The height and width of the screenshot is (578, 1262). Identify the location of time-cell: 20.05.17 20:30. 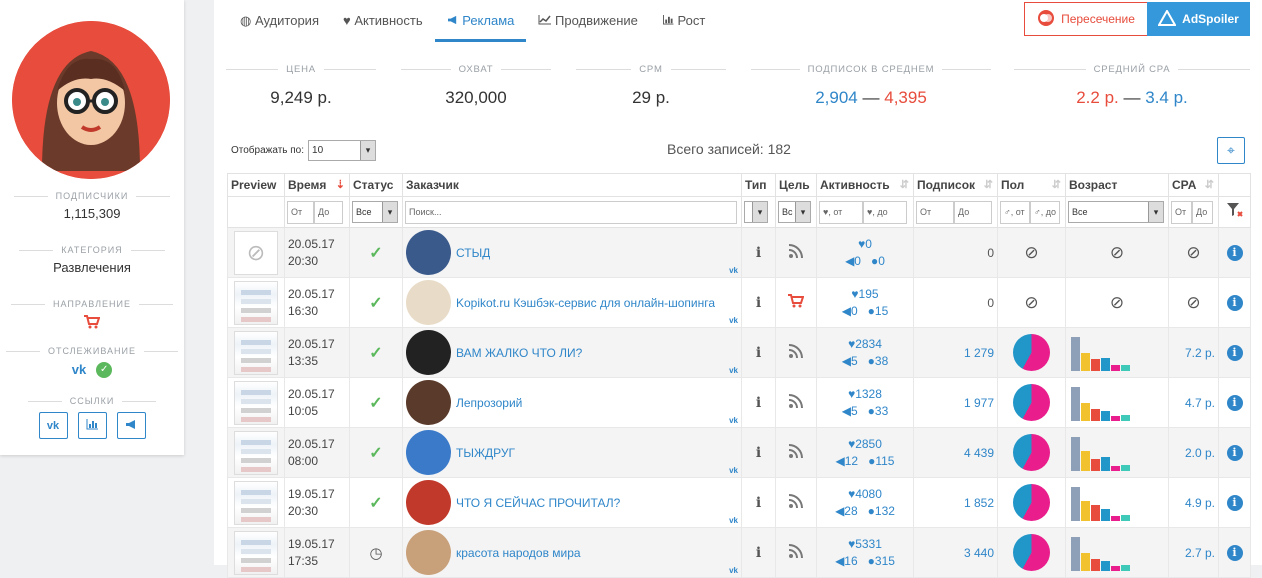
(317, 252).